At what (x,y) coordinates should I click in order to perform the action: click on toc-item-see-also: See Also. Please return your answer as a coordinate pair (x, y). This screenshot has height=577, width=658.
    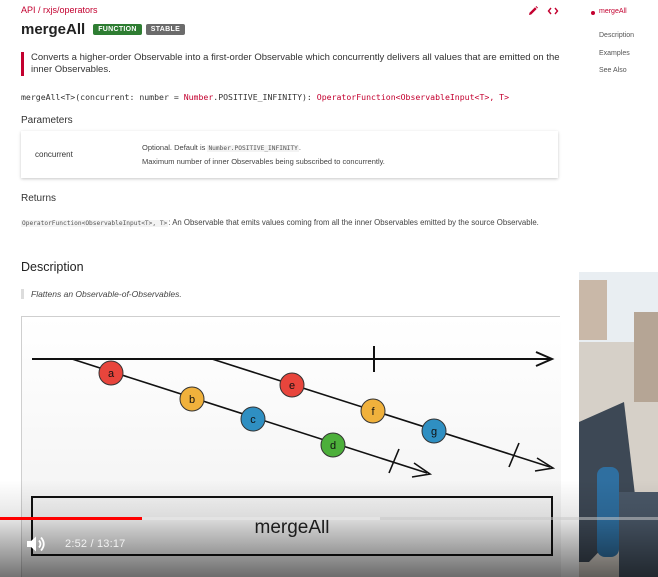
    Looking at the image, I should click on (613, 70).